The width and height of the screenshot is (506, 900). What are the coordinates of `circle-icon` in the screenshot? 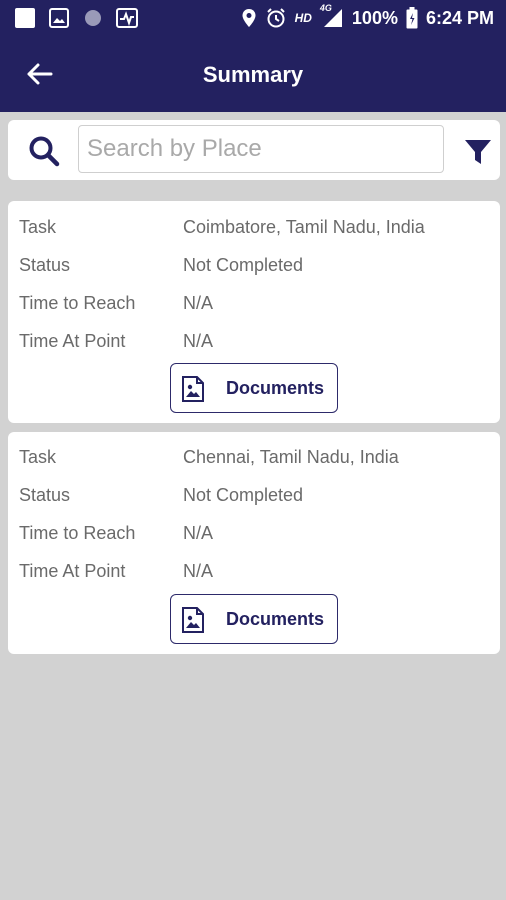 It's located at (93, 18).